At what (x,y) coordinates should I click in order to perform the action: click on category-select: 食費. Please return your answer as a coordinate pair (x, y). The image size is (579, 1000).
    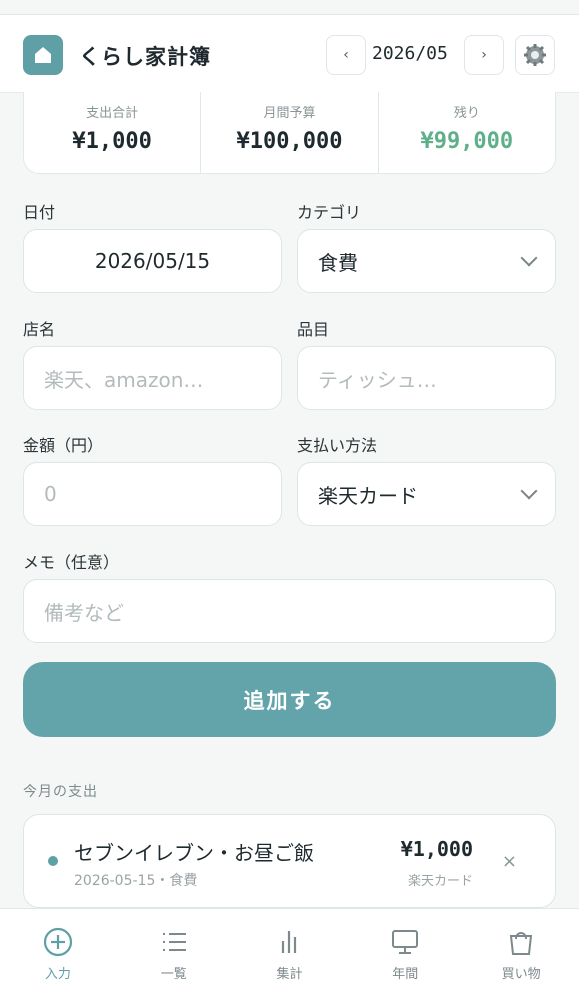
    Looking at the image, I should click on (426, 261).